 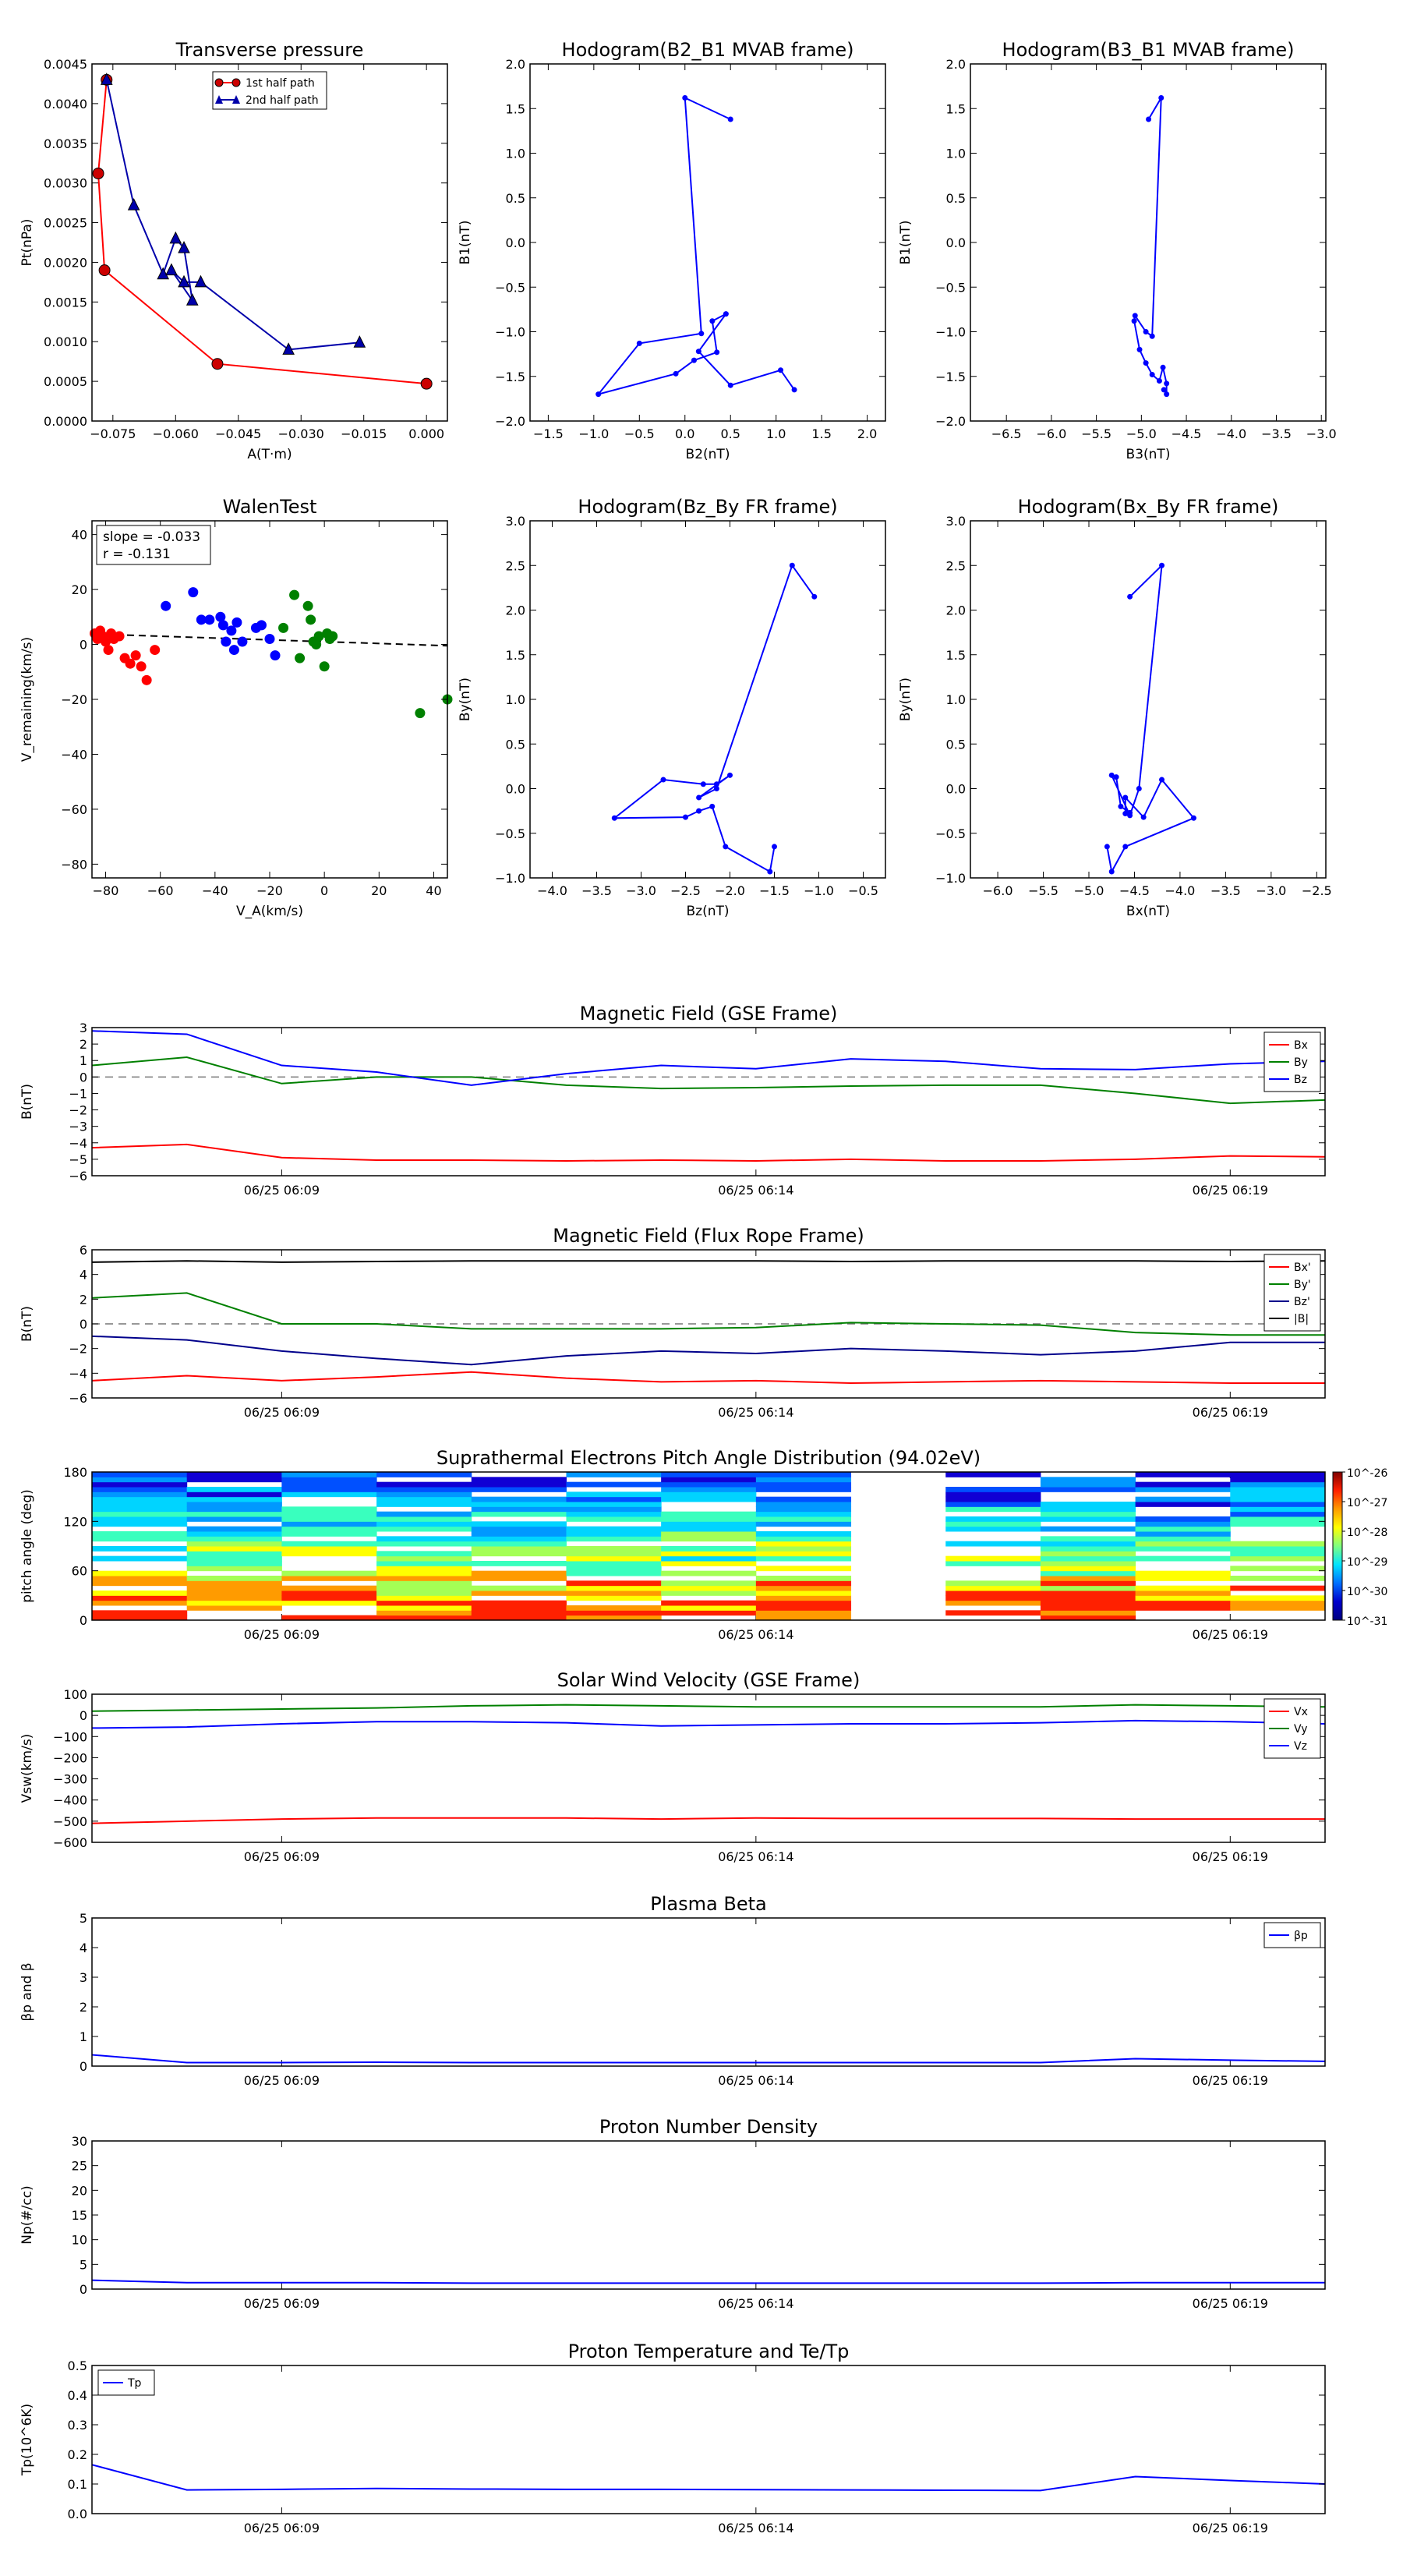 What do you see at coordinates (77, 2454) in the screenshot?
I see `y-tick-label: 0.2` at bounding box center [77, 2454].